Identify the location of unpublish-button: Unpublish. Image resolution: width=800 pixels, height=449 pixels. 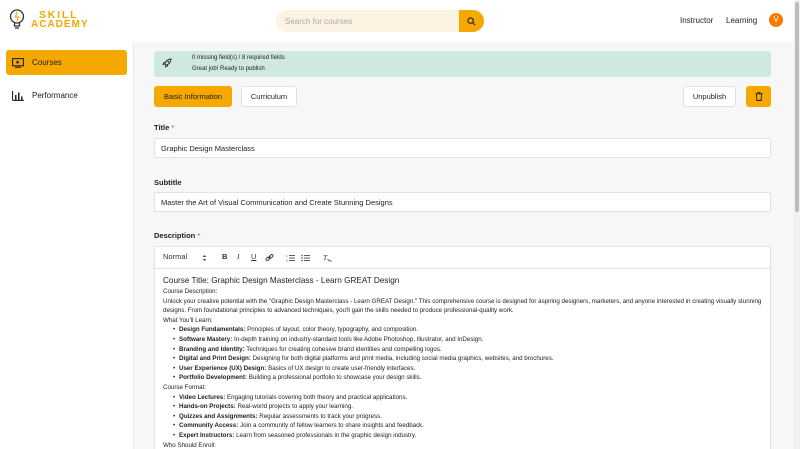
(709, 96).